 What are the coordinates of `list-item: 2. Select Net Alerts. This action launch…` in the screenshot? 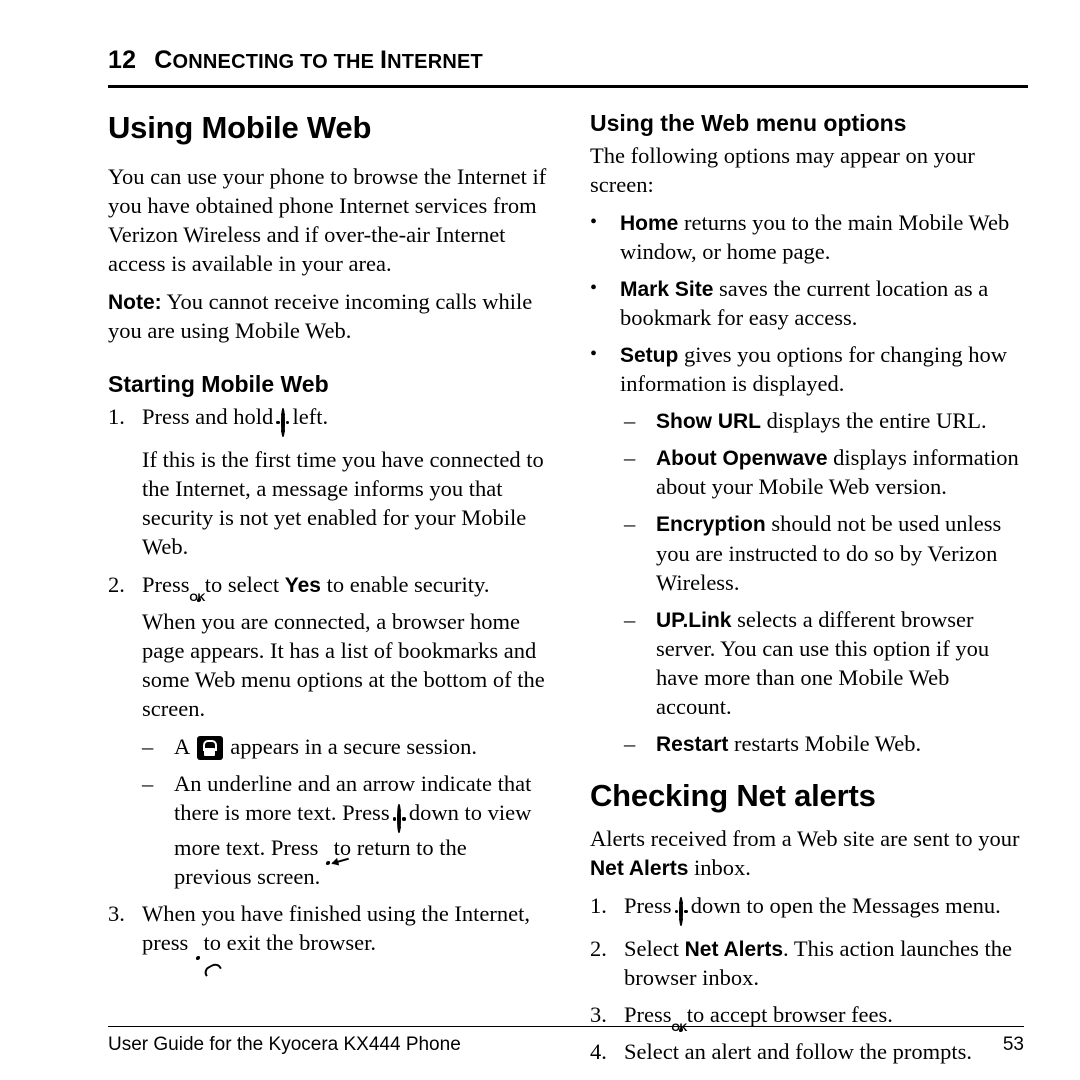 It's located at (809, 963).